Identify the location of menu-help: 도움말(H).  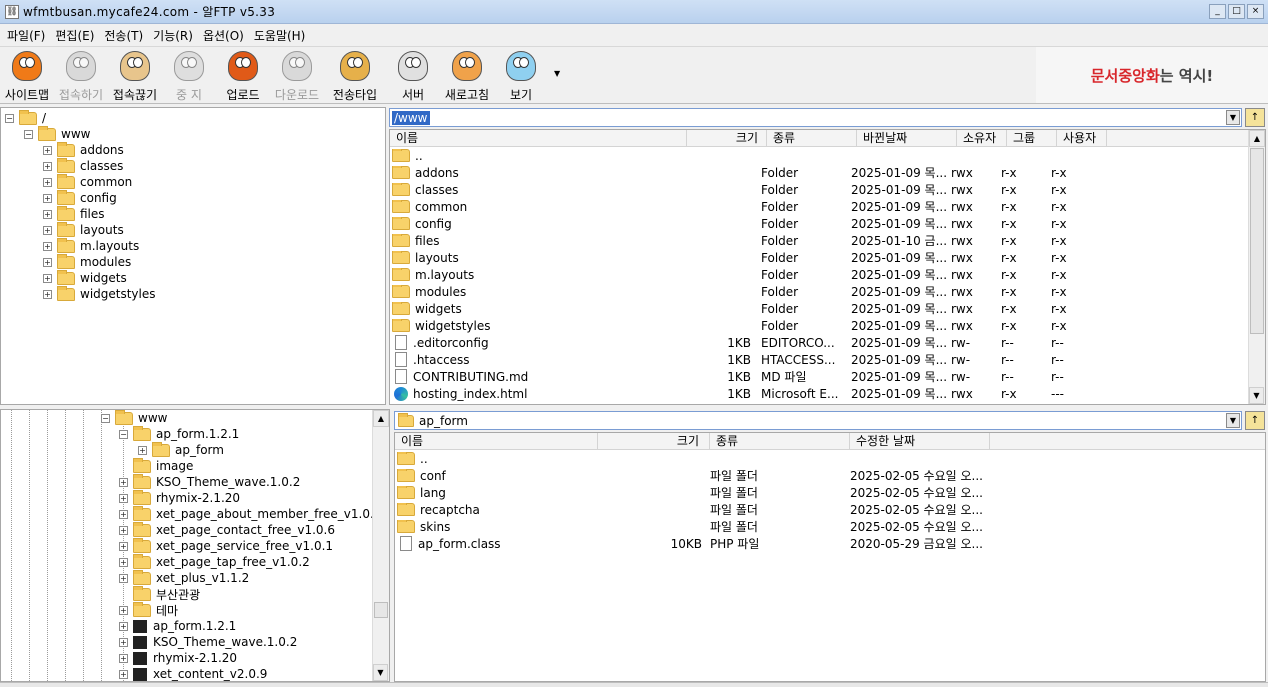
(280, 35).